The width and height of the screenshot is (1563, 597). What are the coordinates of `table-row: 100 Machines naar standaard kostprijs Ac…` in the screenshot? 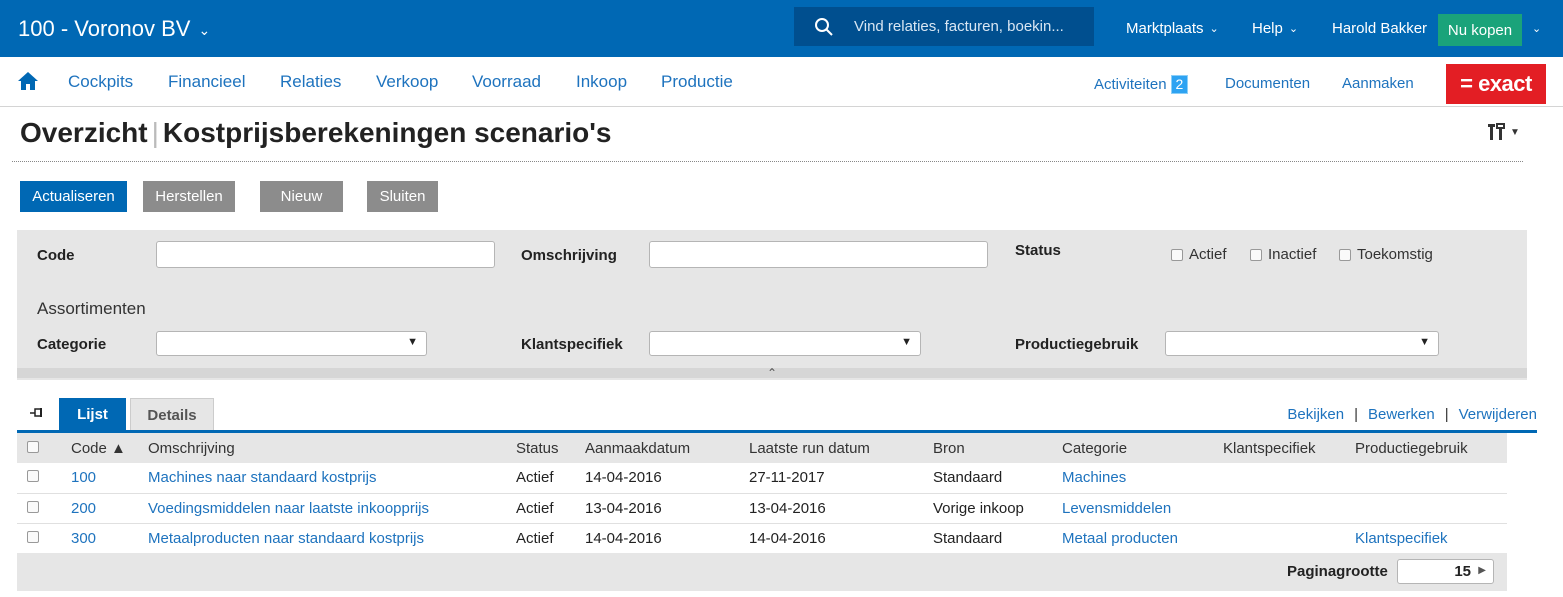 It's located at (762, 478).